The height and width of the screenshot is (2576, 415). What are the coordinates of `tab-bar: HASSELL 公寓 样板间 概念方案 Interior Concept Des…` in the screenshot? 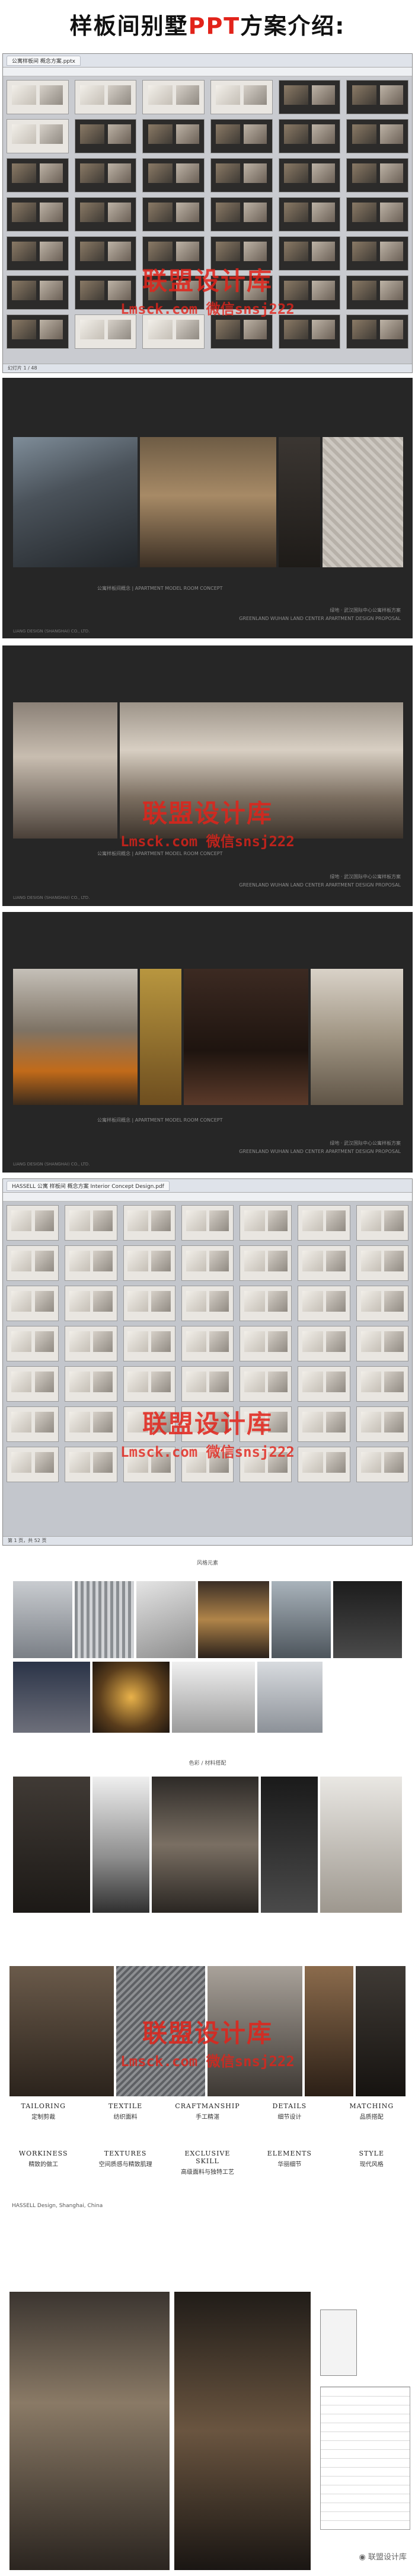 It's located at (207, 1186).